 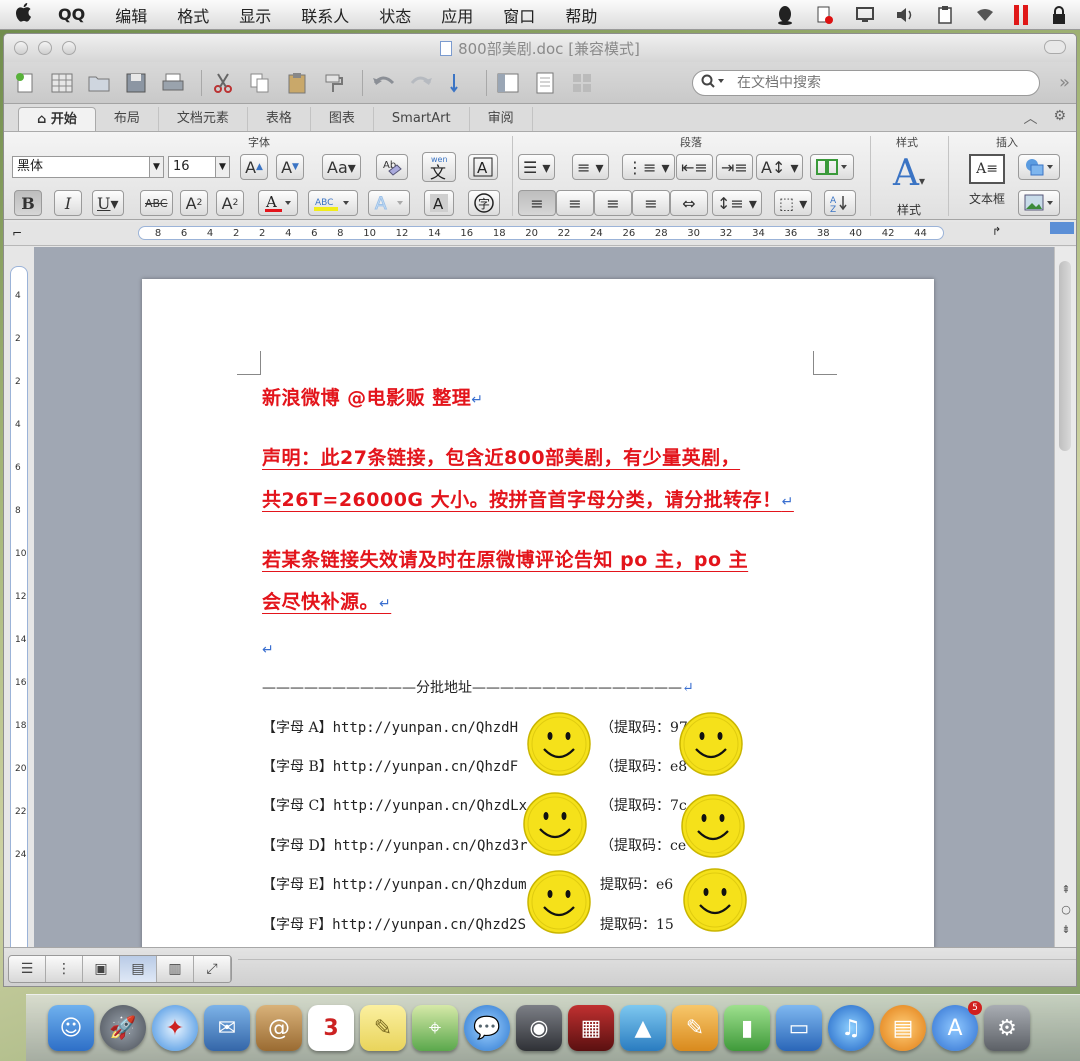 What do you see at coordinates (27, 969) in the screenshot?
I see `draft-view-icon: ☰` at bounding box center [27, 969].